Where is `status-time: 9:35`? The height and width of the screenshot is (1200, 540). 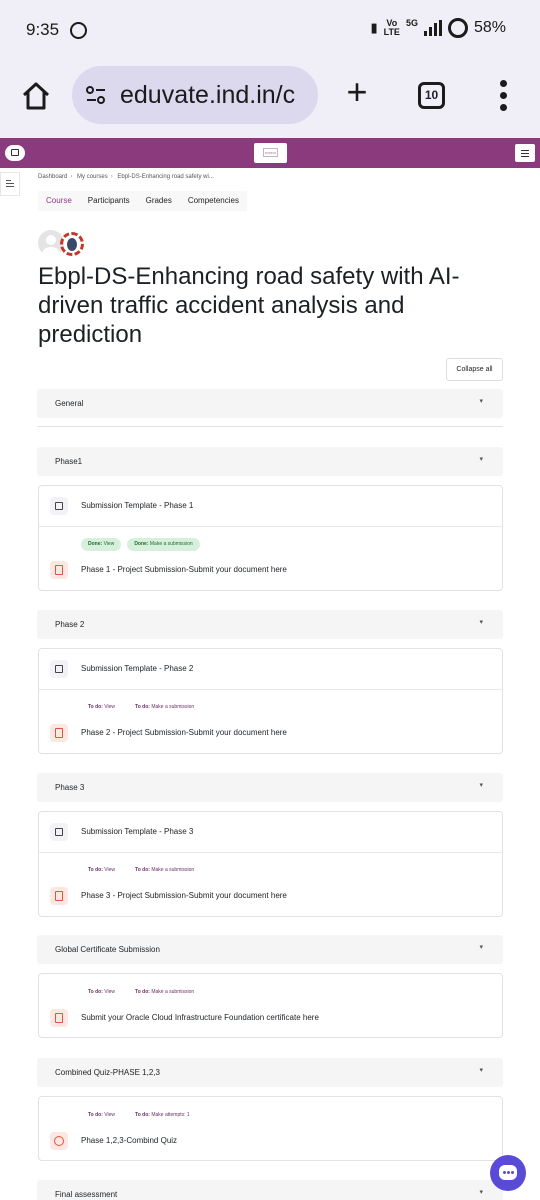 status-time: 9:35 is located at coordinates (43, 29).